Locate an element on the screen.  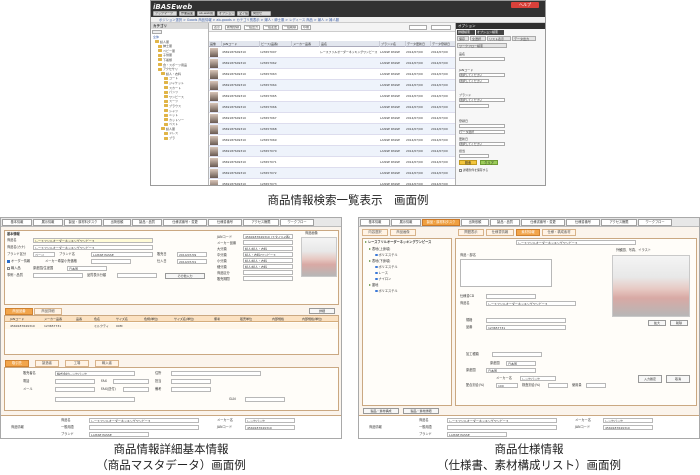
ratio2-field is located at coordinates (558, 385).